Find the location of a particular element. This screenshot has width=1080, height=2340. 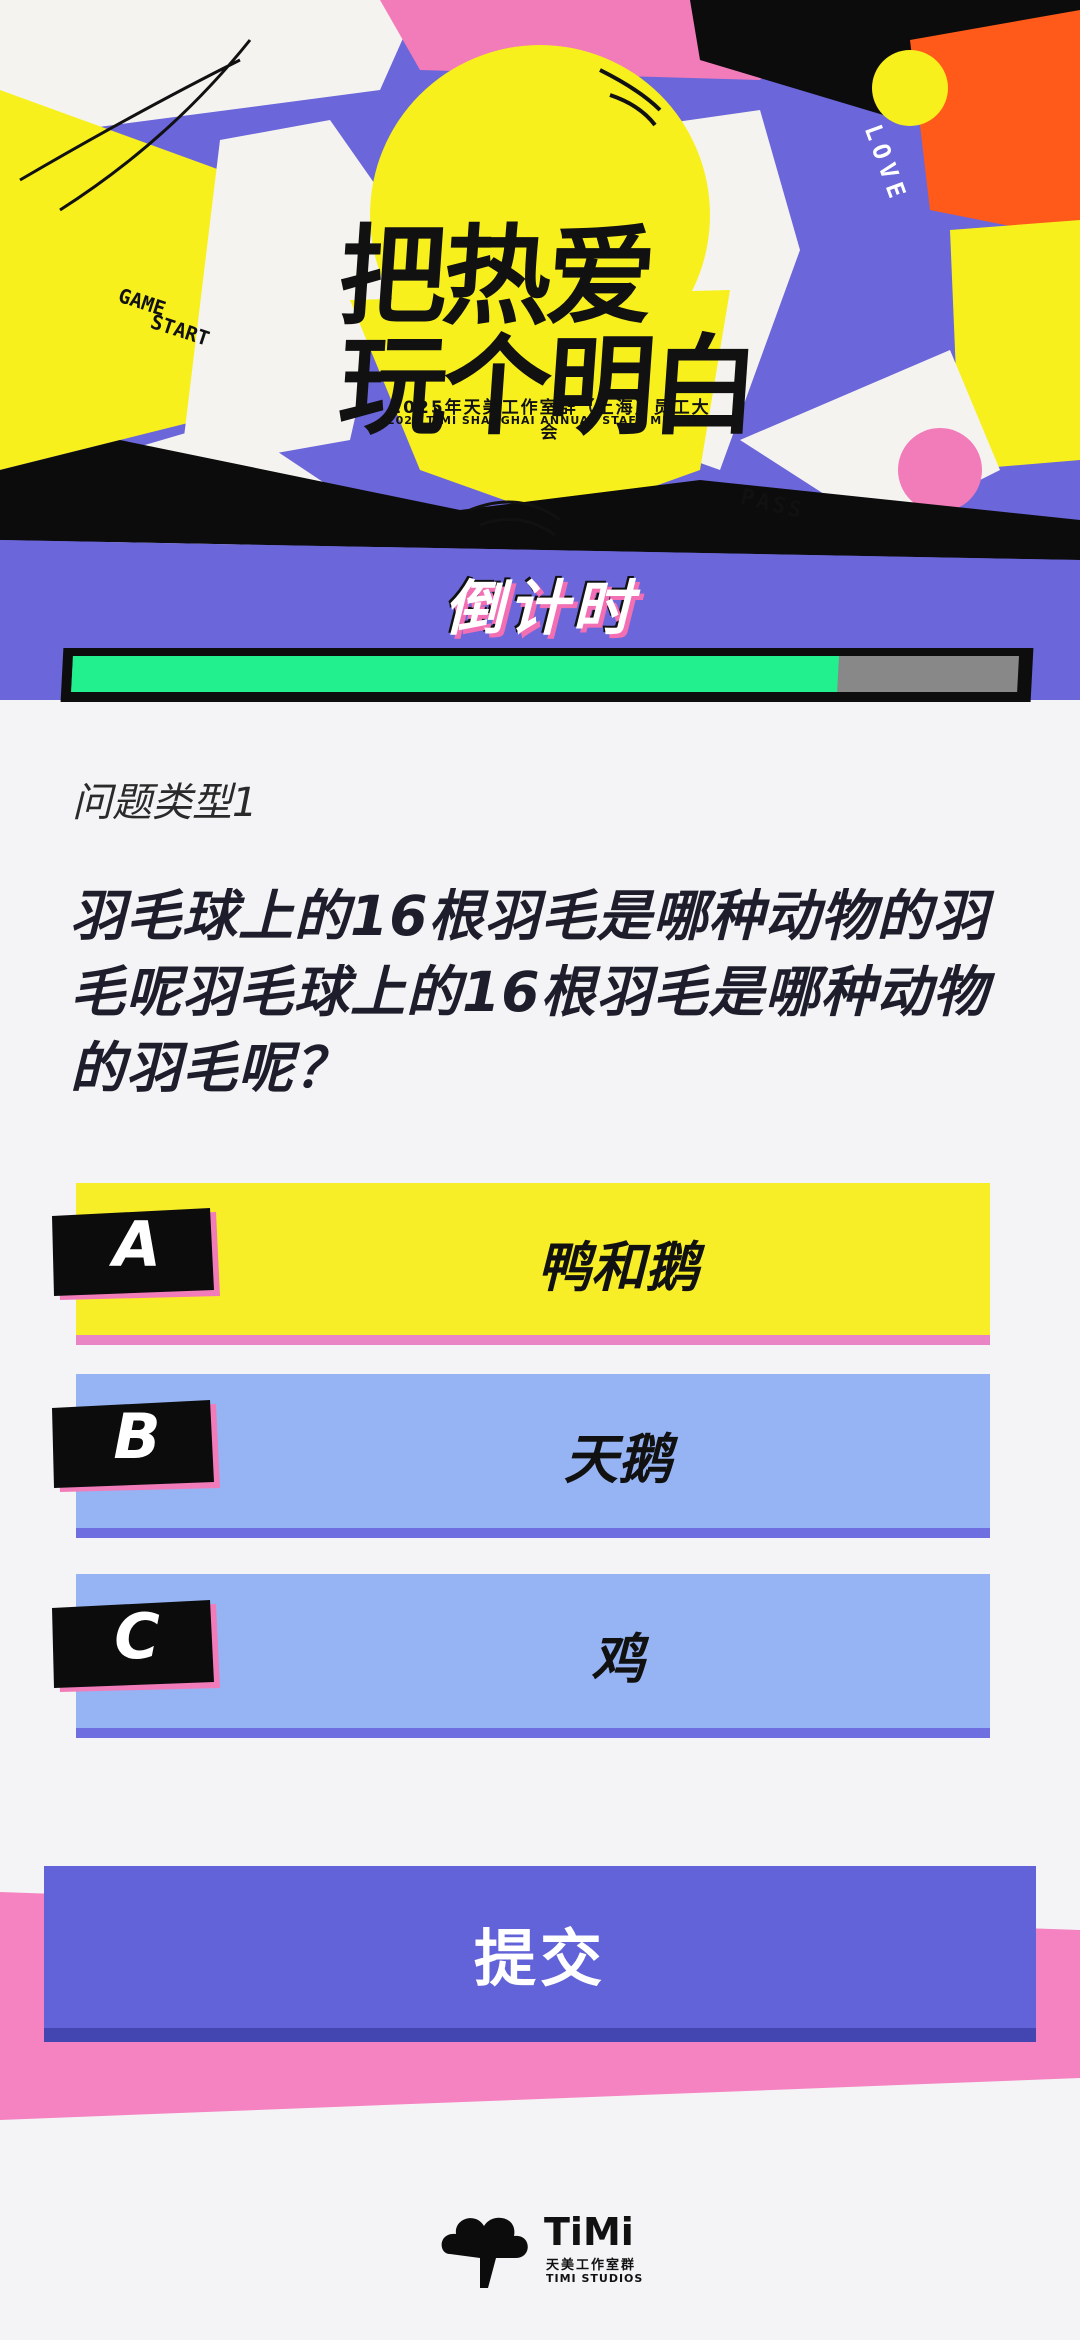

question-text: 羽毛球上的16根羽毛是哪种动物的羽毛呢羽毛球上的16根羽毛是哪种动物的羽毛呢？ is located at coordinates (529, 992).